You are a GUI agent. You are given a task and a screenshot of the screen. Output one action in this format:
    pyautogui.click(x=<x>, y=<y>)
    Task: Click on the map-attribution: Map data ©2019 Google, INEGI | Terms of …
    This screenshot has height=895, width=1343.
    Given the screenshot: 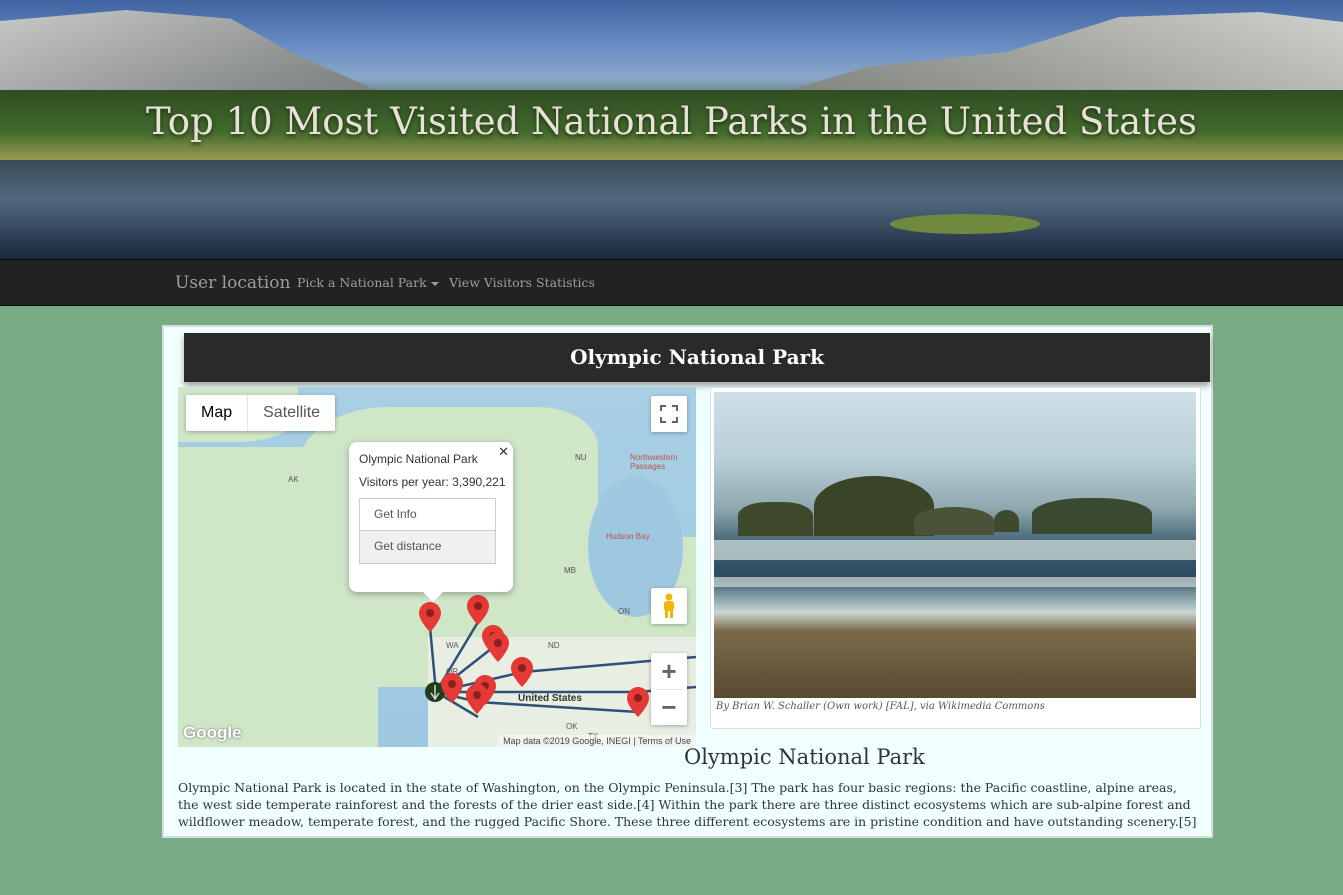 What is the action you would take?
    pyautogui.click(x=597, y=741)
    